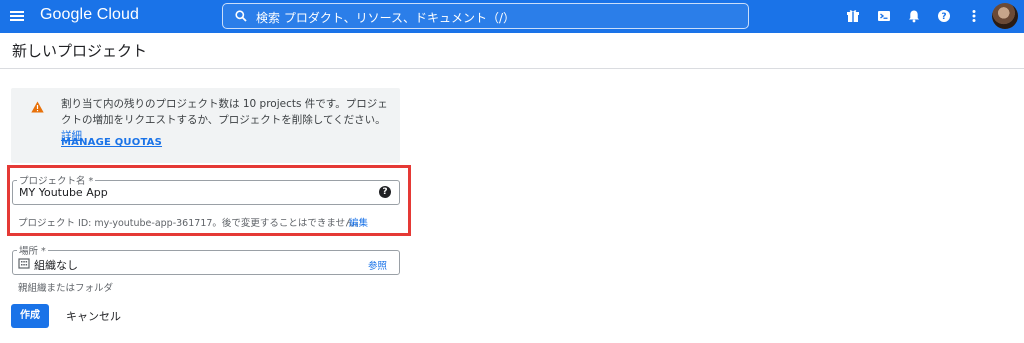  Describe the element at coordinates (512, 68) in the screenshot. I see `header-divider` at that location.